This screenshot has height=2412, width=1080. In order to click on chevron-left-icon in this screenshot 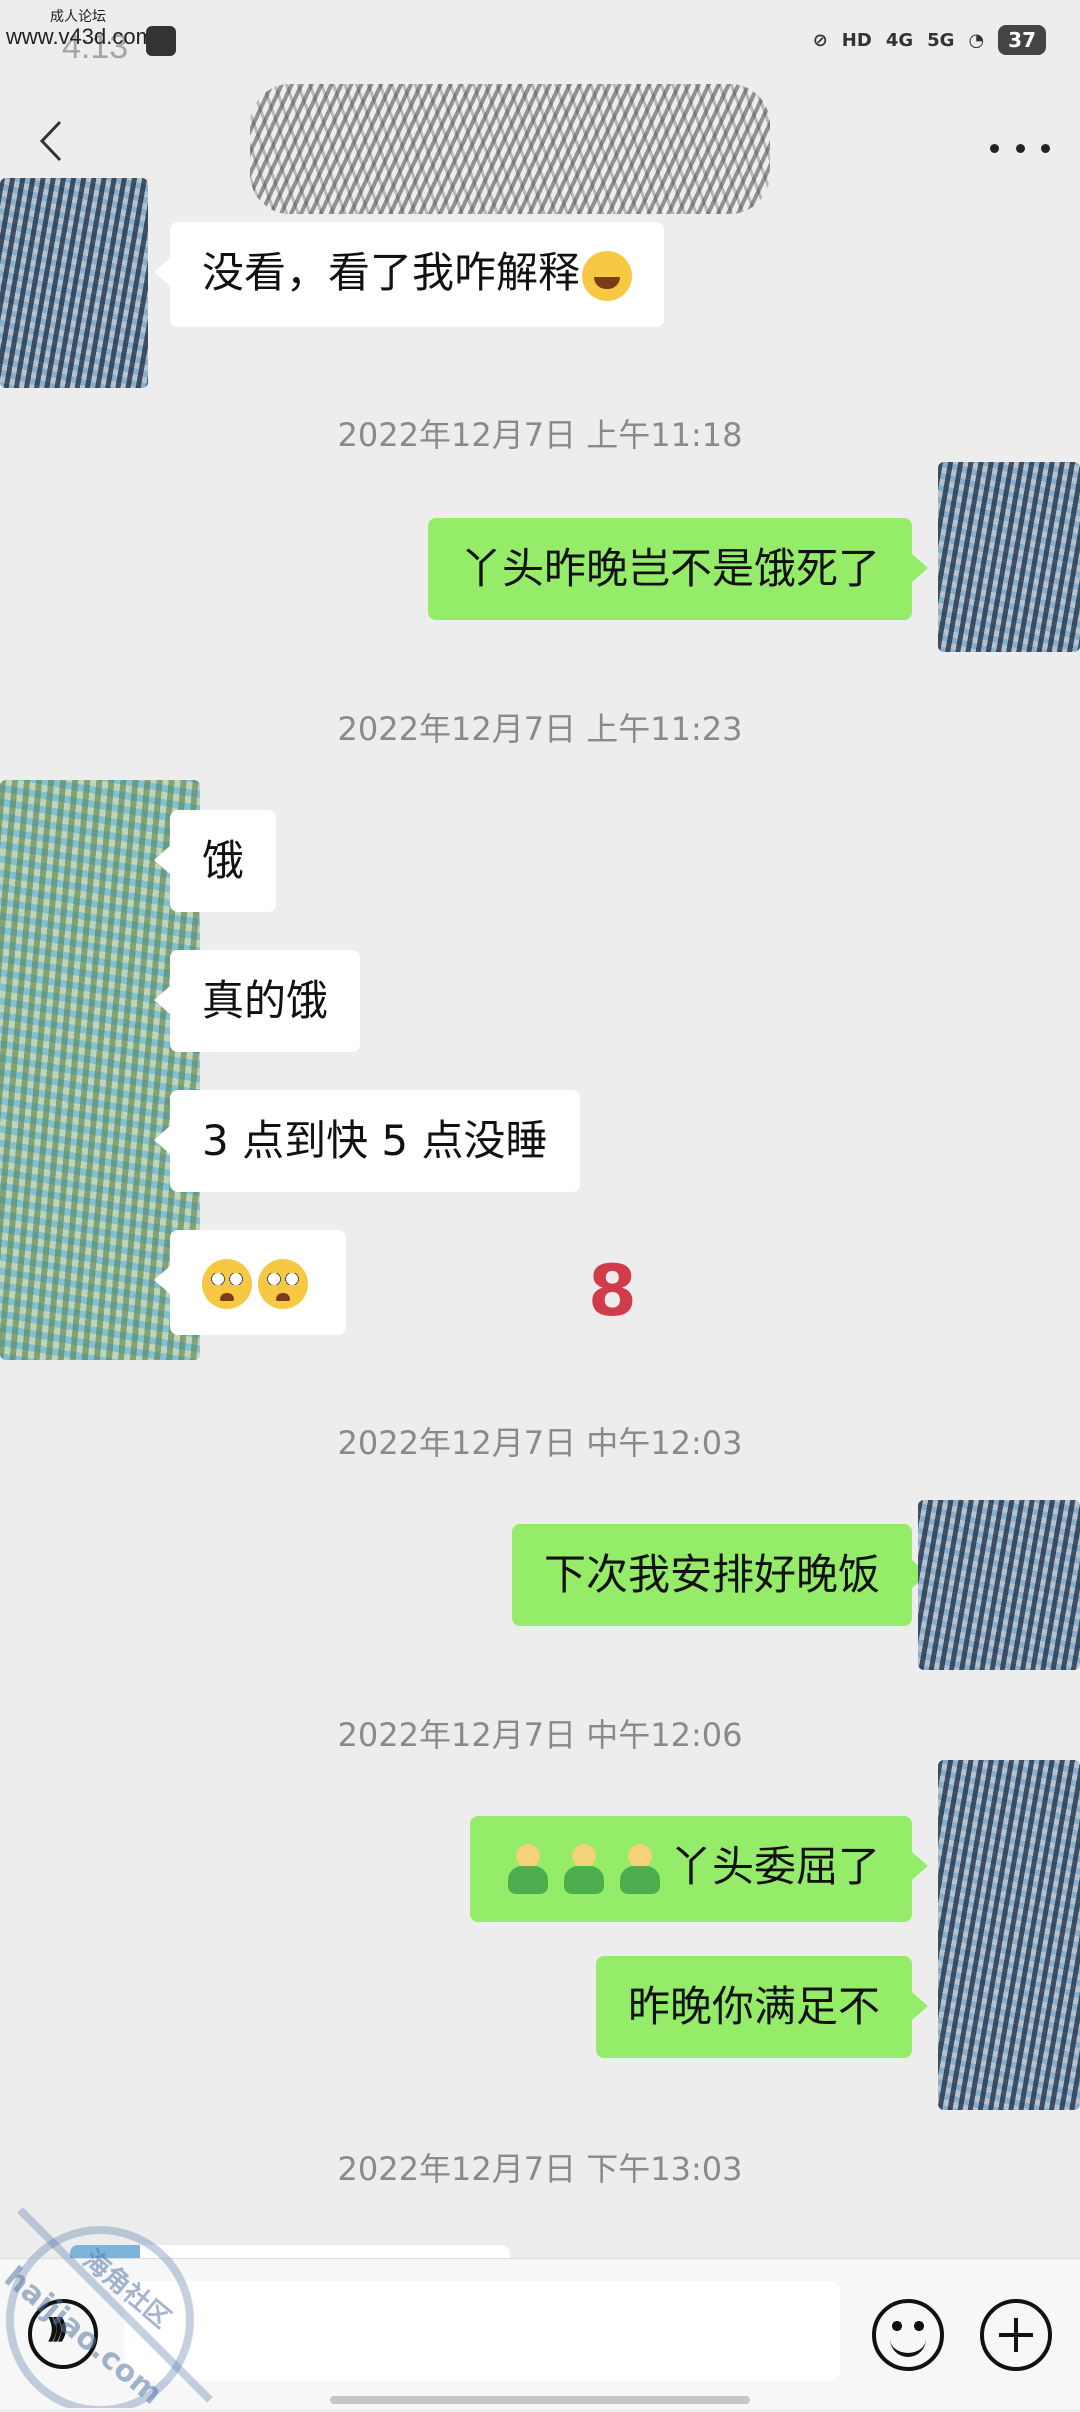, I will do `click(50, 141)`.